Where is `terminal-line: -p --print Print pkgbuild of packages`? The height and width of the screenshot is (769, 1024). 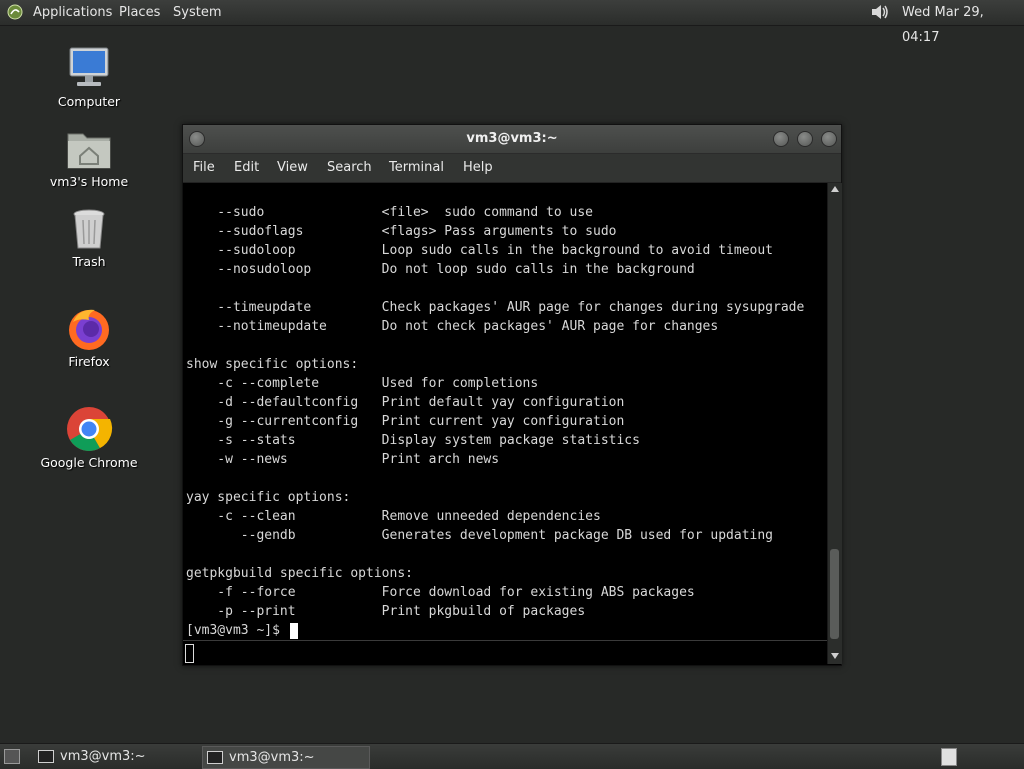 terminal-line: -p --print Print pkgbuild of packages is located at coordinates (386, 611).